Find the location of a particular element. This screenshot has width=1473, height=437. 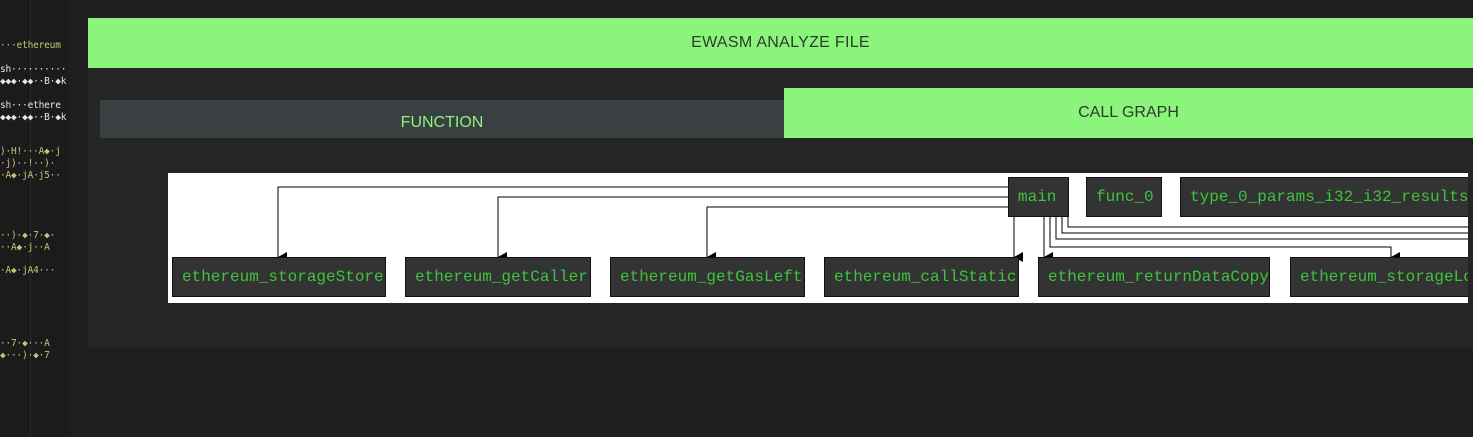

graph-node-get-caller: ethereum_getCaller is located at coordinates (498, 277).